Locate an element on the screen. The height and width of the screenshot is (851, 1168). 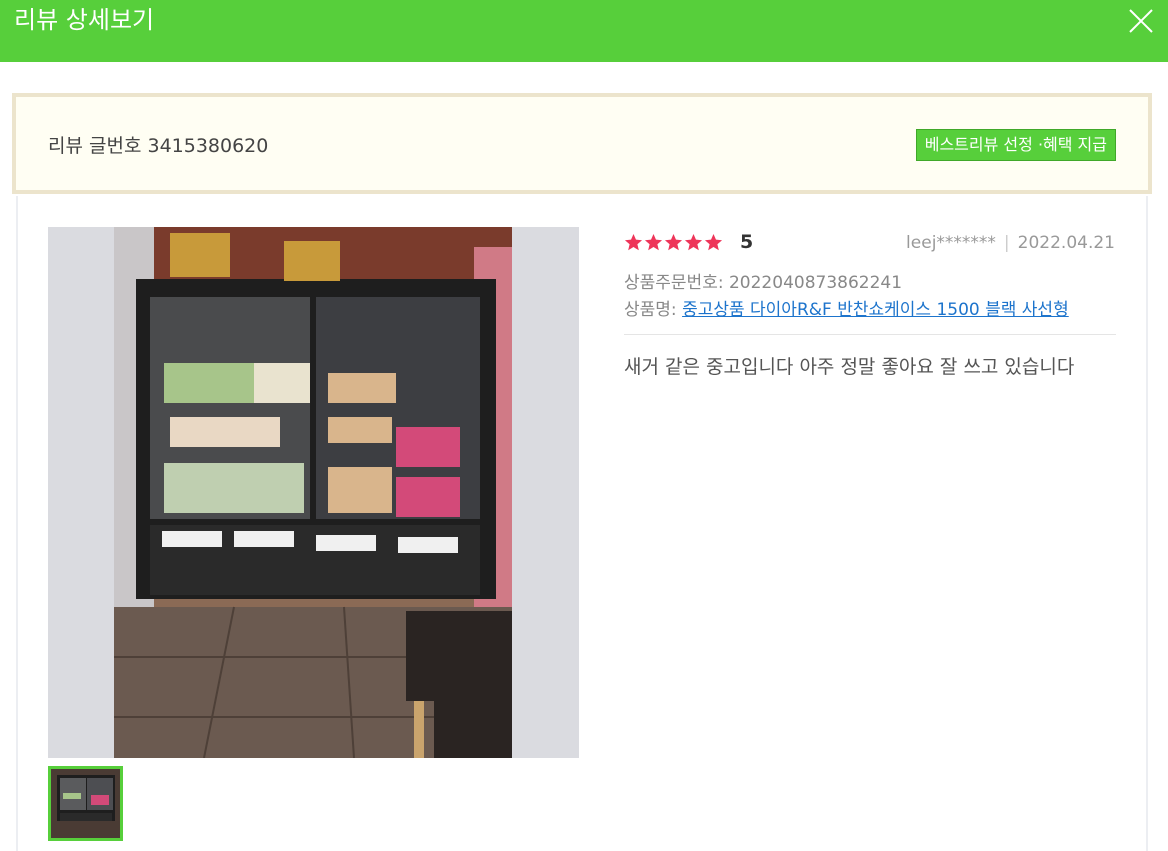
divider is located at coordinates (870, 334).